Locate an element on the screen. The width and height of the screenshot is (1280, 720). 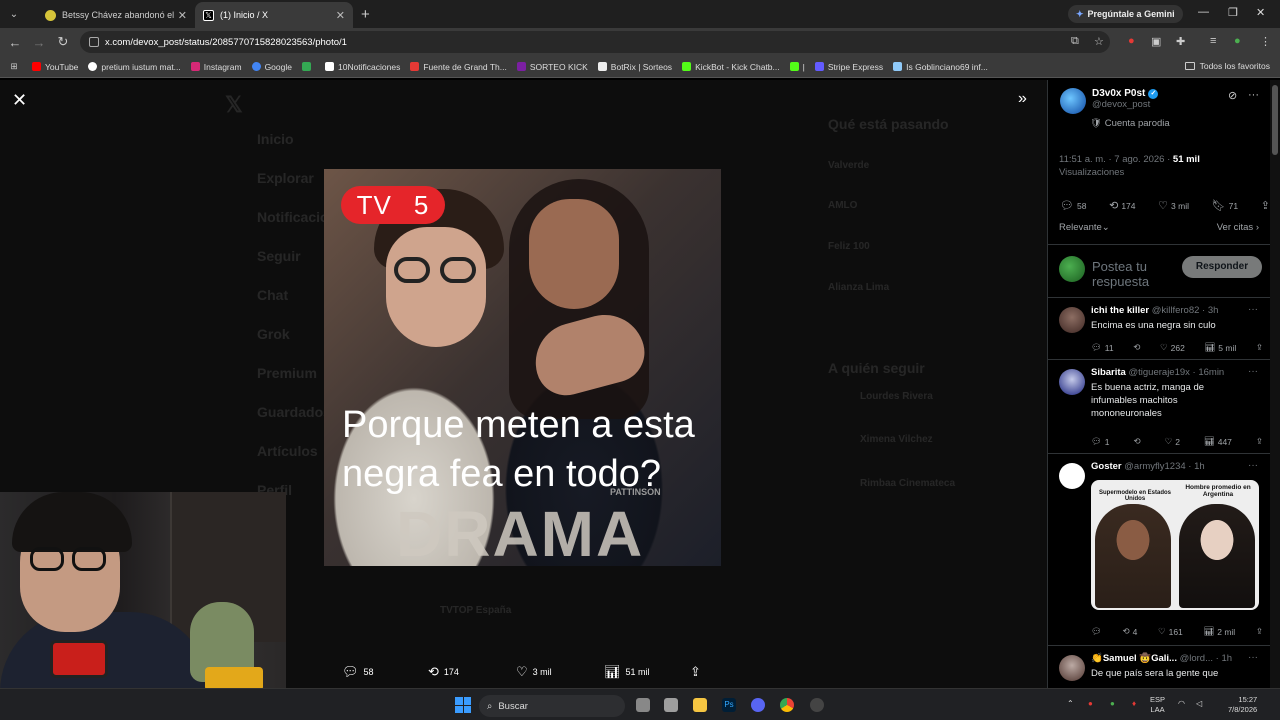
author-avatar is located at coordinates (1073, 101).